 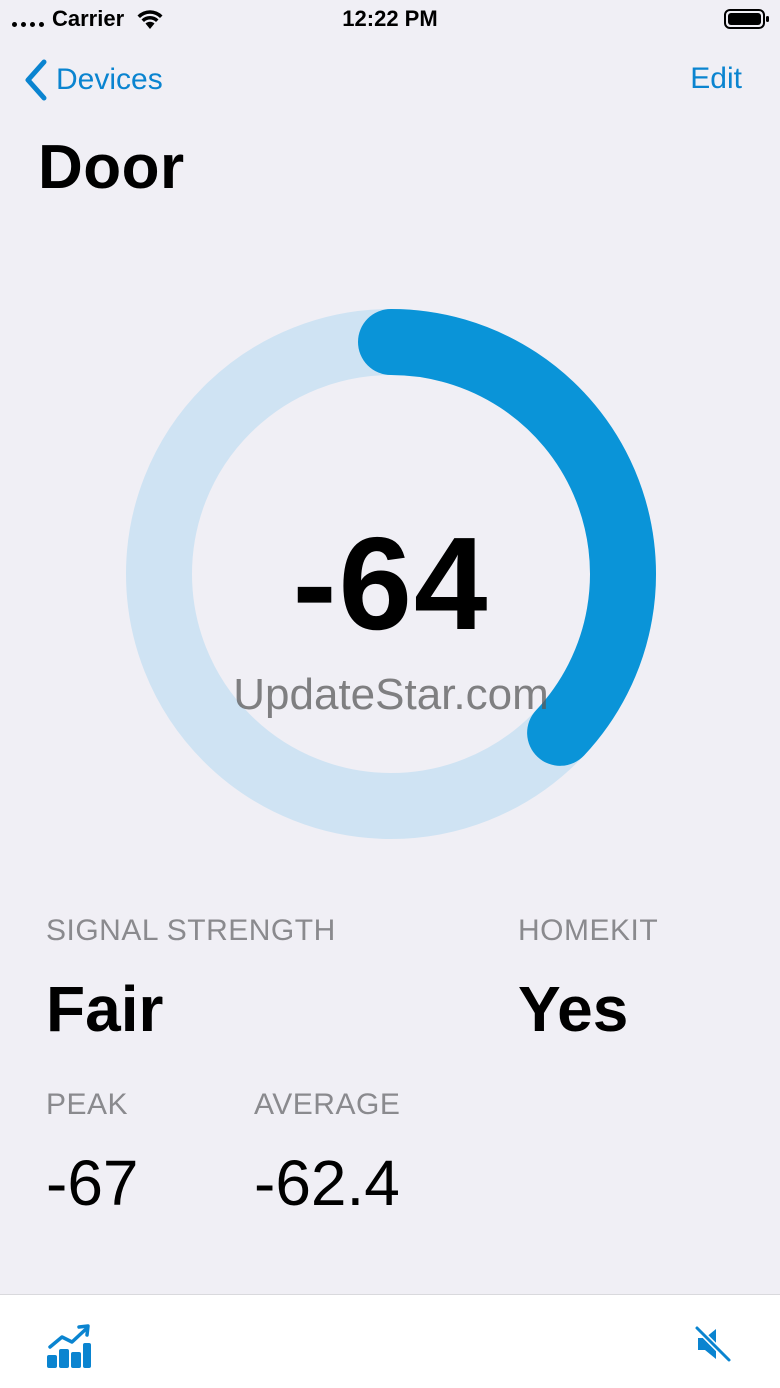 I want to click on average-label: AVERAGE, so click(x=327, y=1104).